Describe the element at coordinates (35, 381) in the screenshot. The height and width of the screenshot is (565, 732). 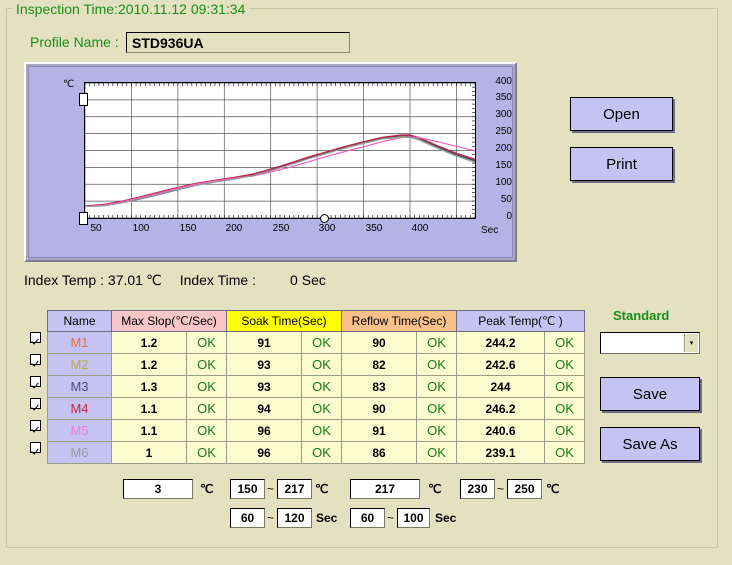
I see `row-checkbox-m3` at that location.